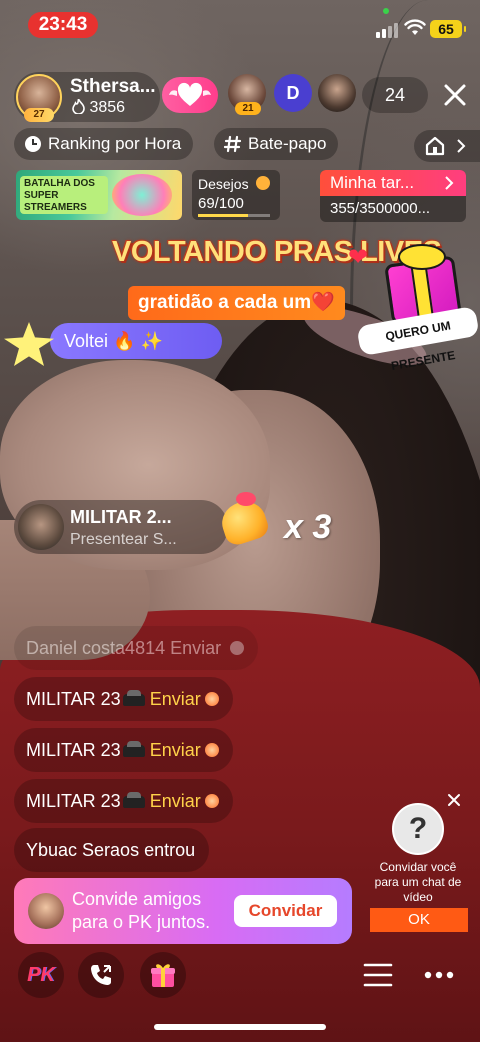 Image resolution: width=480 pixels, height=1042 pixels. I want to click on wishes-progress-fill, so click(223, 215).